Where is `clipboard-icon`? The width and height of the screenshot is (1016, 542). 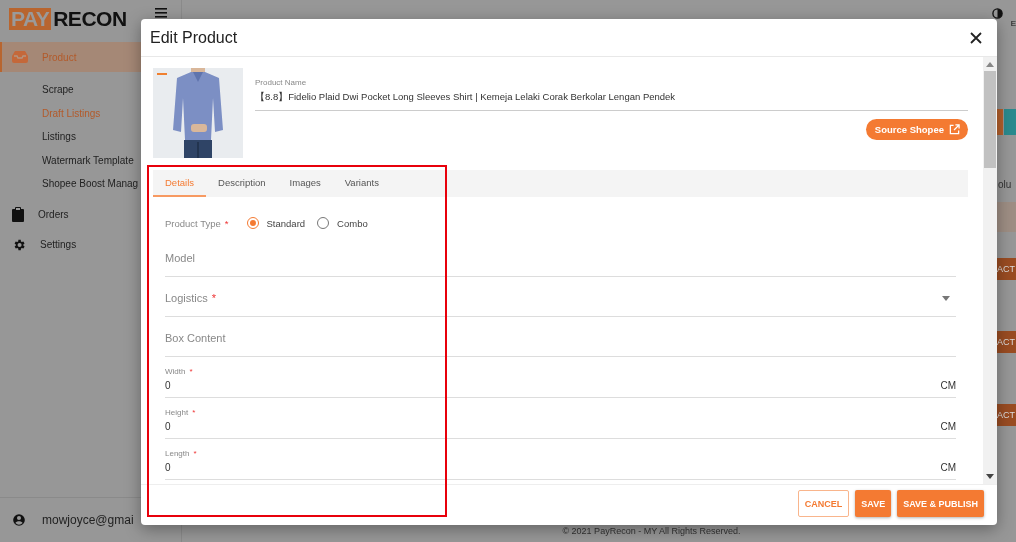
clipboard-icon is located at coordinates (18, 214).